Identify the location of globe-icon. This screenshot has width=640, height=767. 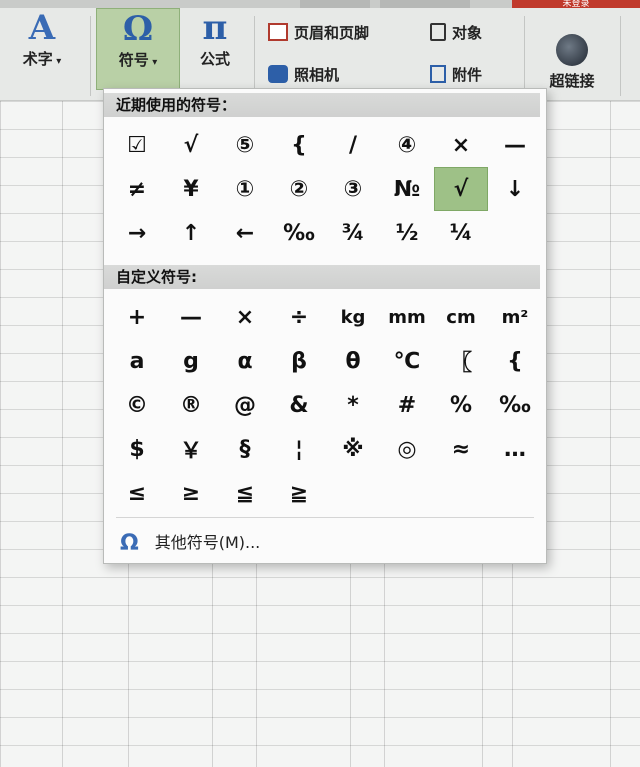
(572, 50).